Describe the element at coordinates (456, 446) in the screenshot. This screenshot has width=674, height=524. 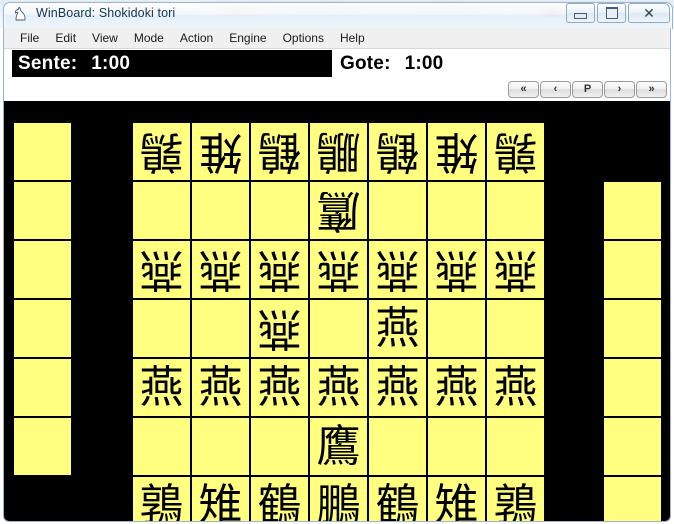
I see `board-square-r5c5` at that location.